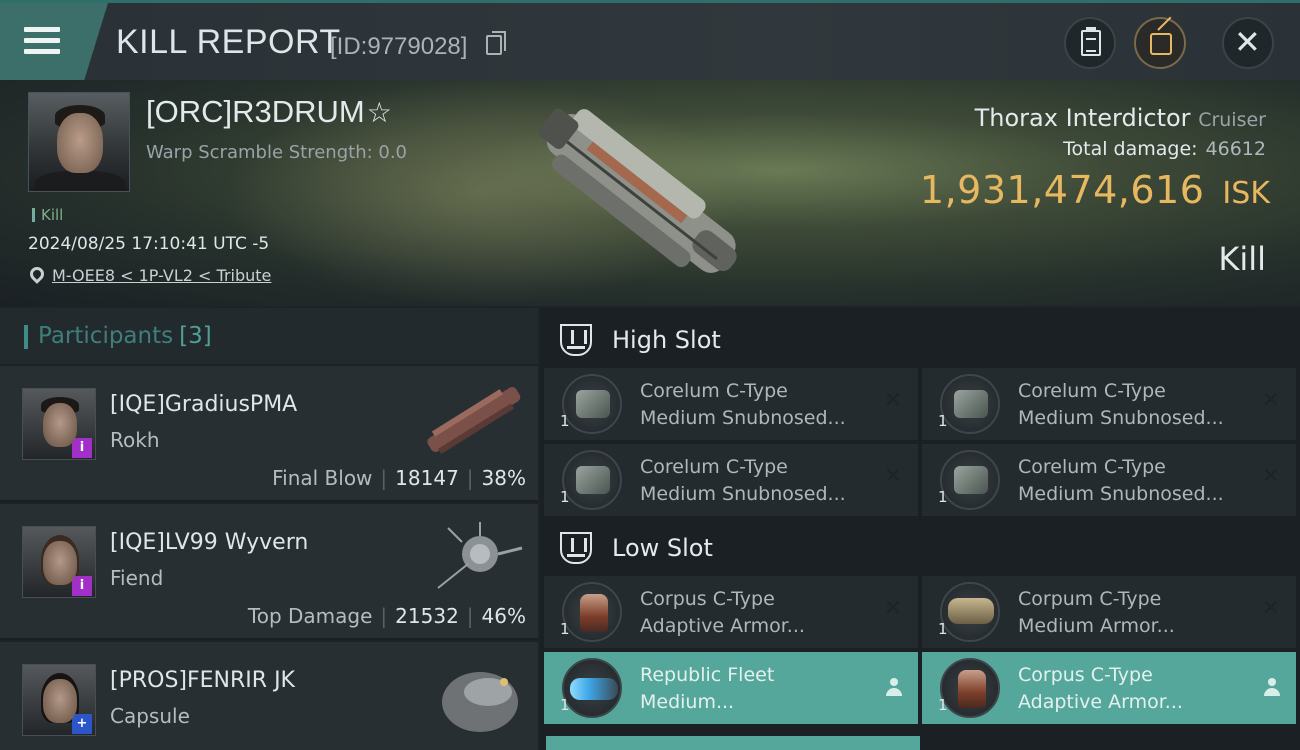 Image resolution: width=1300 pixels, height=750 pixels. What do you see at coordinates (106, 336) in the screenshot?
I see `participants-label: Participants` at bounding box center [106, 336].